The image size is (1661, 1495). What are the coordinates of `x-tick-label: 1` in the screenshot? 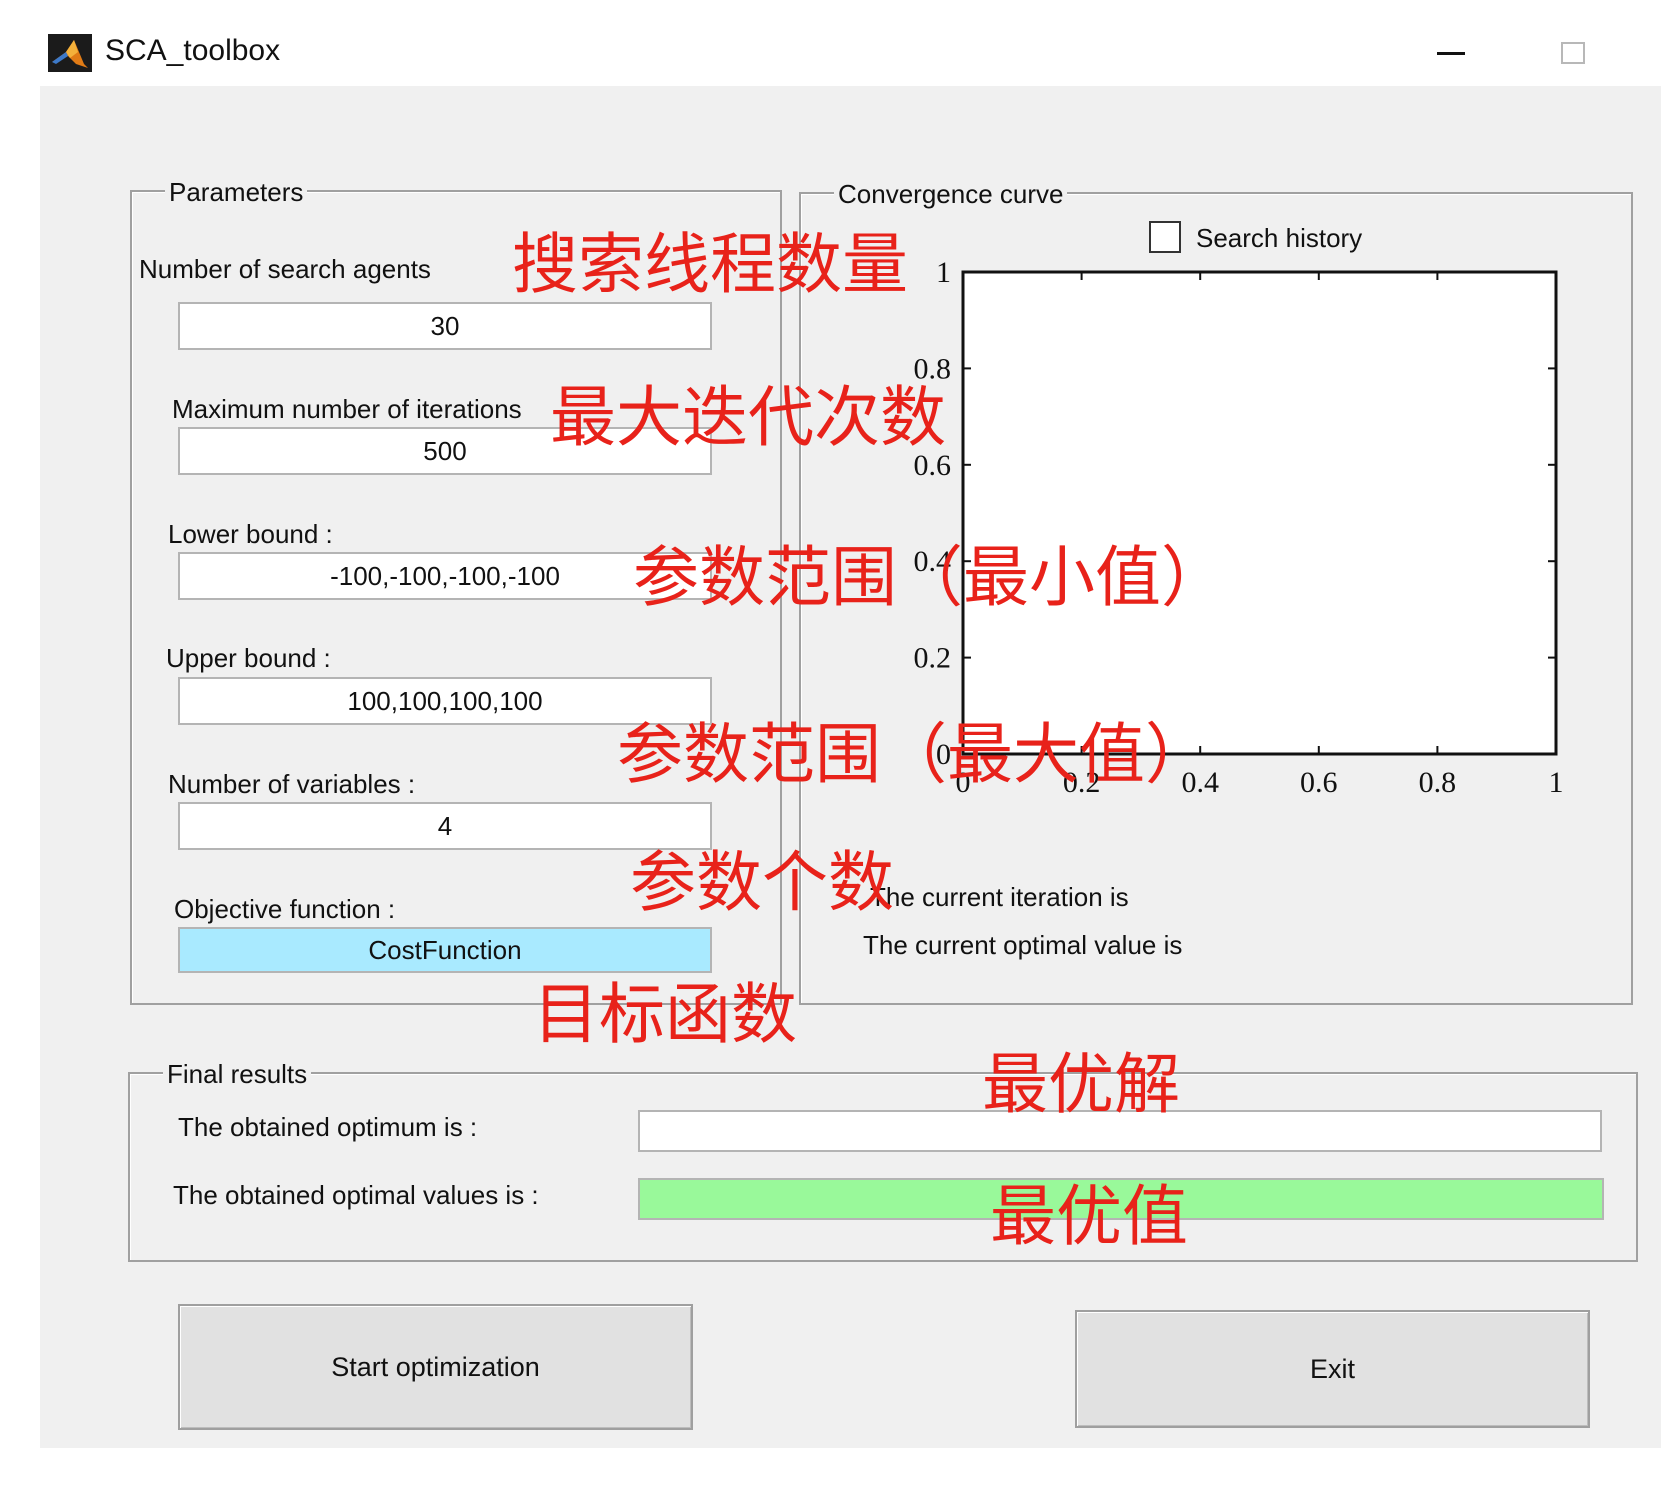 It's located at (1556, 782).